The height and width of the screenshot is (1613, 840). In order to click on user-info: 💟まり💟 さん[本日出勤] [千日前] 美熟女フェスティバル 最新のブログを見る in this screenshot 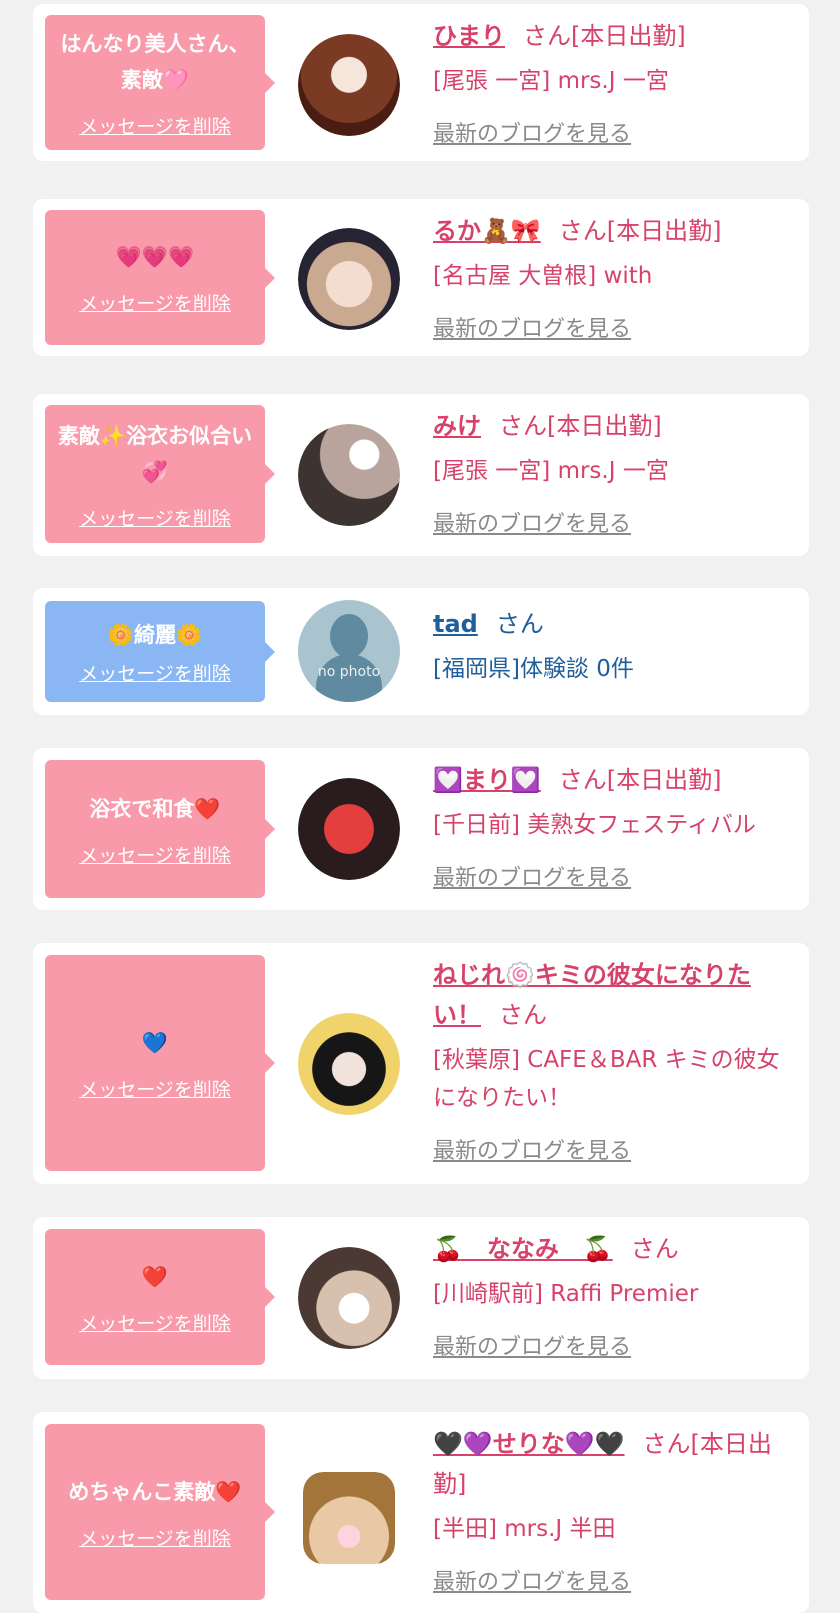, I will do `click(614, 826)`.